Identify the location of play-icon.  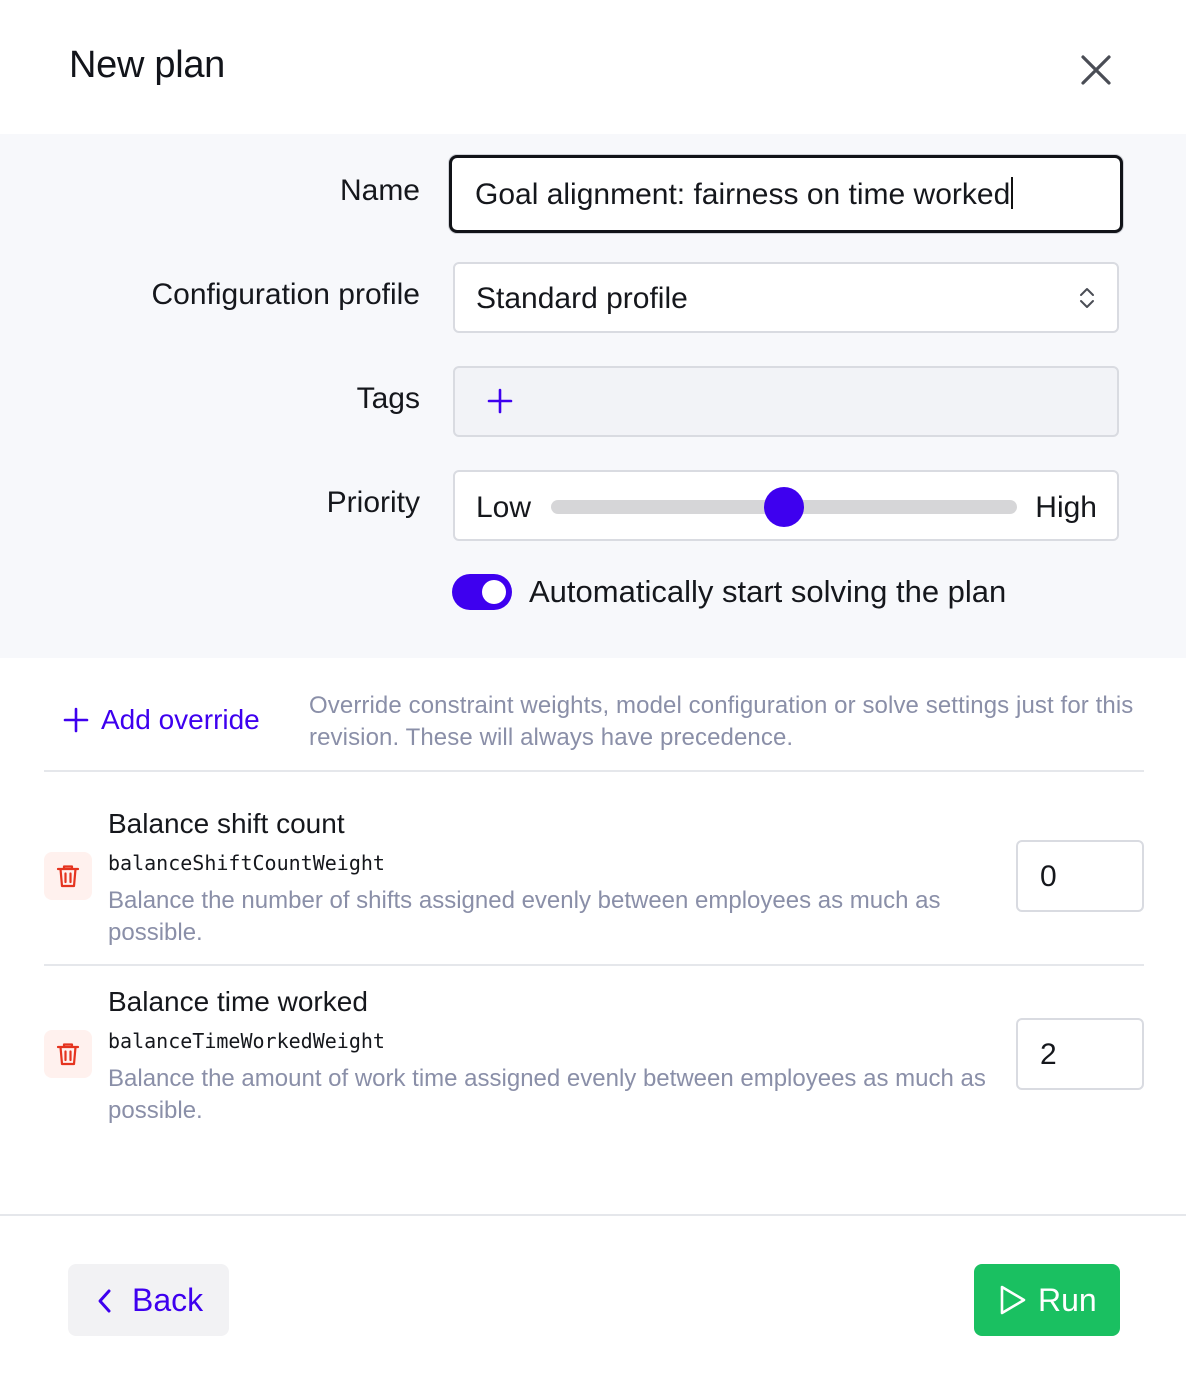
(1013, 1300).